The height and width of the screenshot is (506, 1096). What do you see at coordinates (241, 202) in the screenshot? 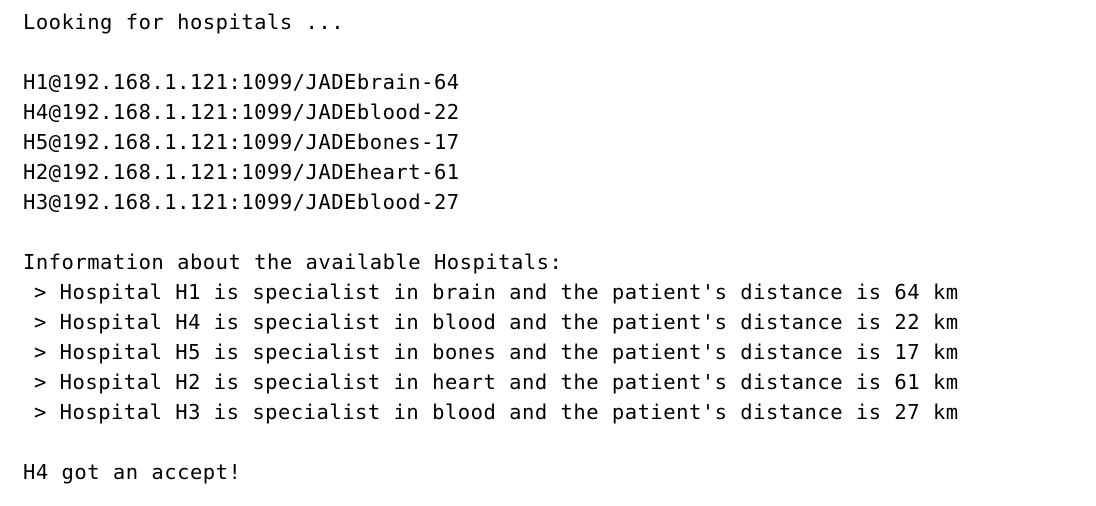
I see `agent-line: H3@192.168.1.121:1099/JADEblood-27` at bounding box center [241, 202].